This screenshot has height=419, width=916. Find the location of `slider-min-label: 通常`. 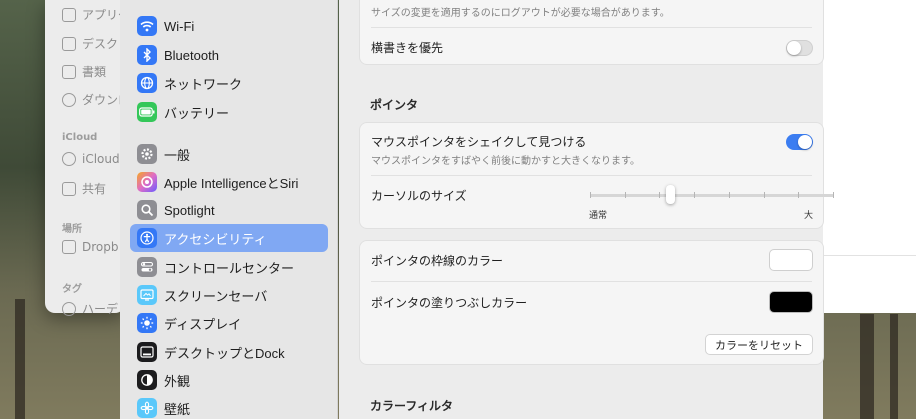

slider-min-label: 通常 is located at coordinates (598, 215).